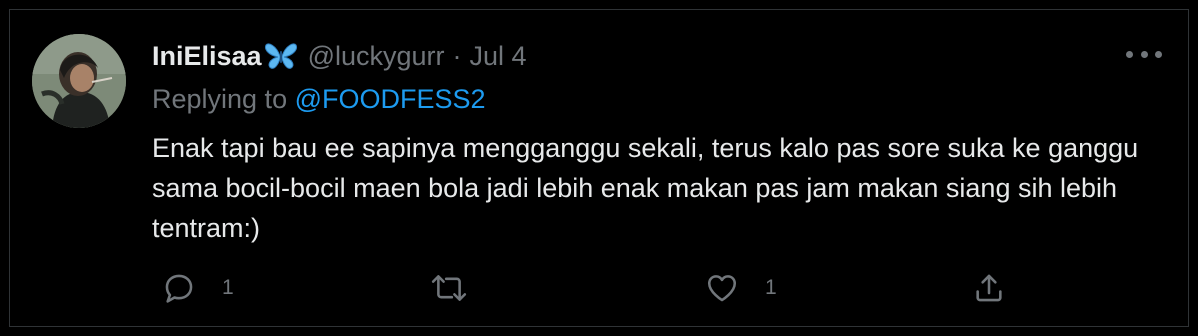 The image size is (1198, 336). Describe the element at coordinates (722, 288) in the screenshot. I see `heart-icon` at that location.